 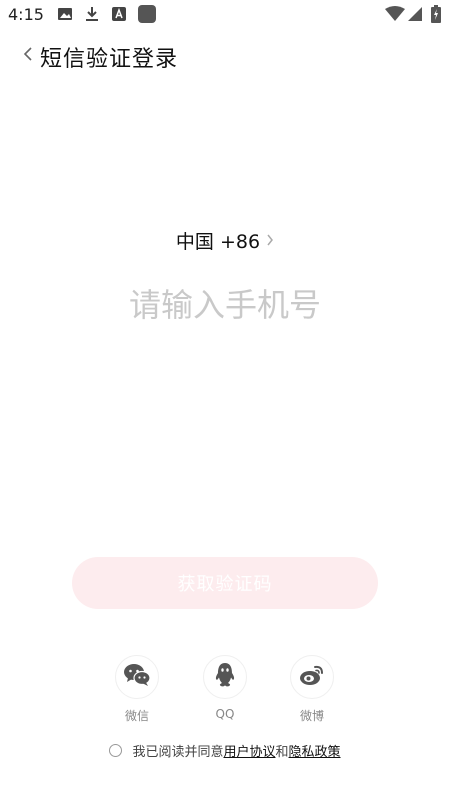 I want to click on privacy-policy-link: 隐私政策, so click(x=315, y=750).